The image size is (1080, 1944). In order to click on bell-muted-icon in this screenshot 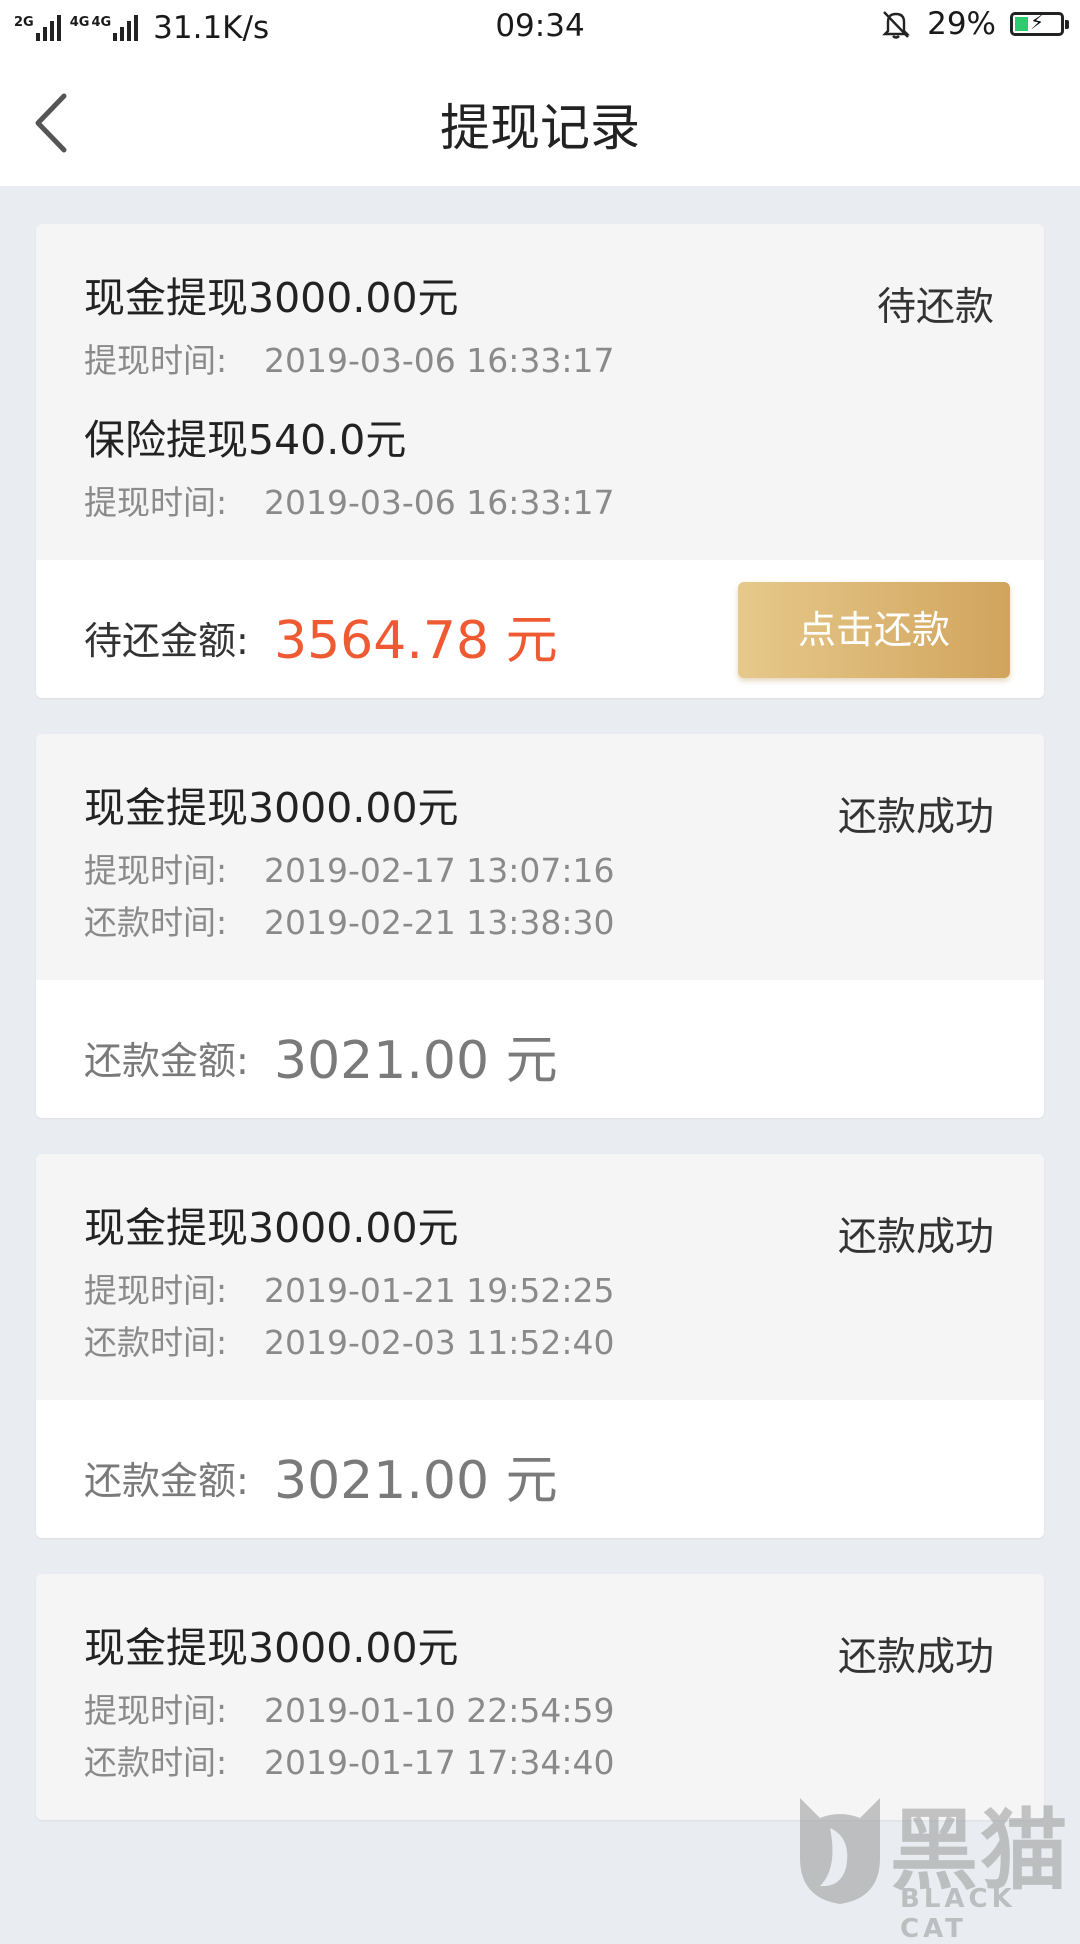, I will do `click(896, 25)`.